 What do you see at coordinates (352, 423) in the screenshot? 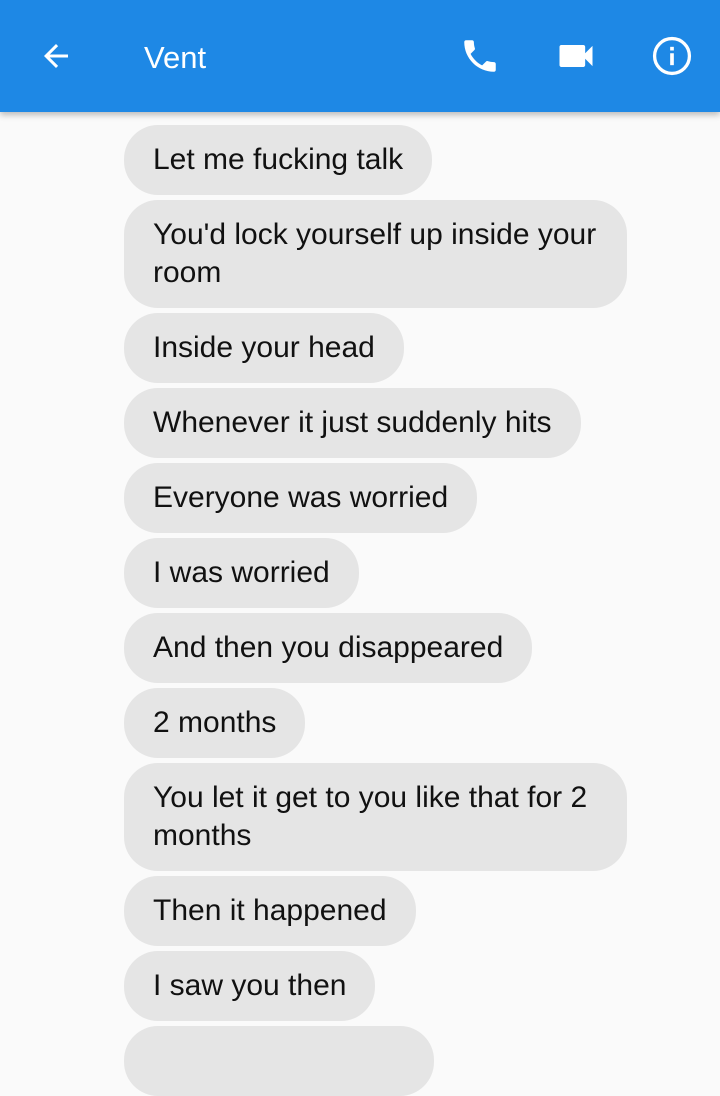
I see `message-bubble: Whenever it just suddenly hits` at bounding box center [352, 423].